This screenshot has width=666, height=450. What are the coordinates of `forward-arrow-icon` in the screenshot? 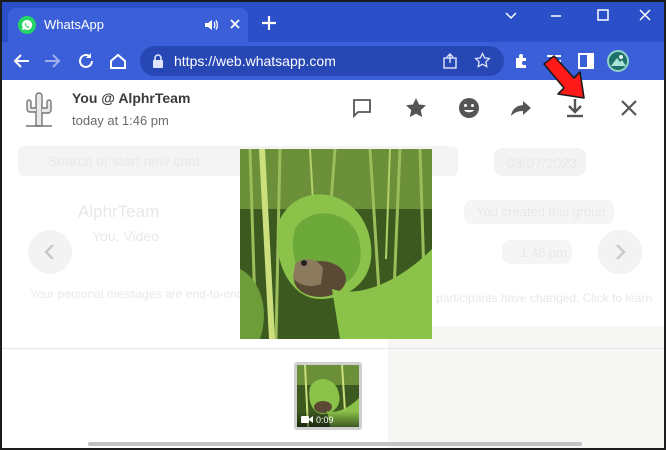 It's located at (52, 61).